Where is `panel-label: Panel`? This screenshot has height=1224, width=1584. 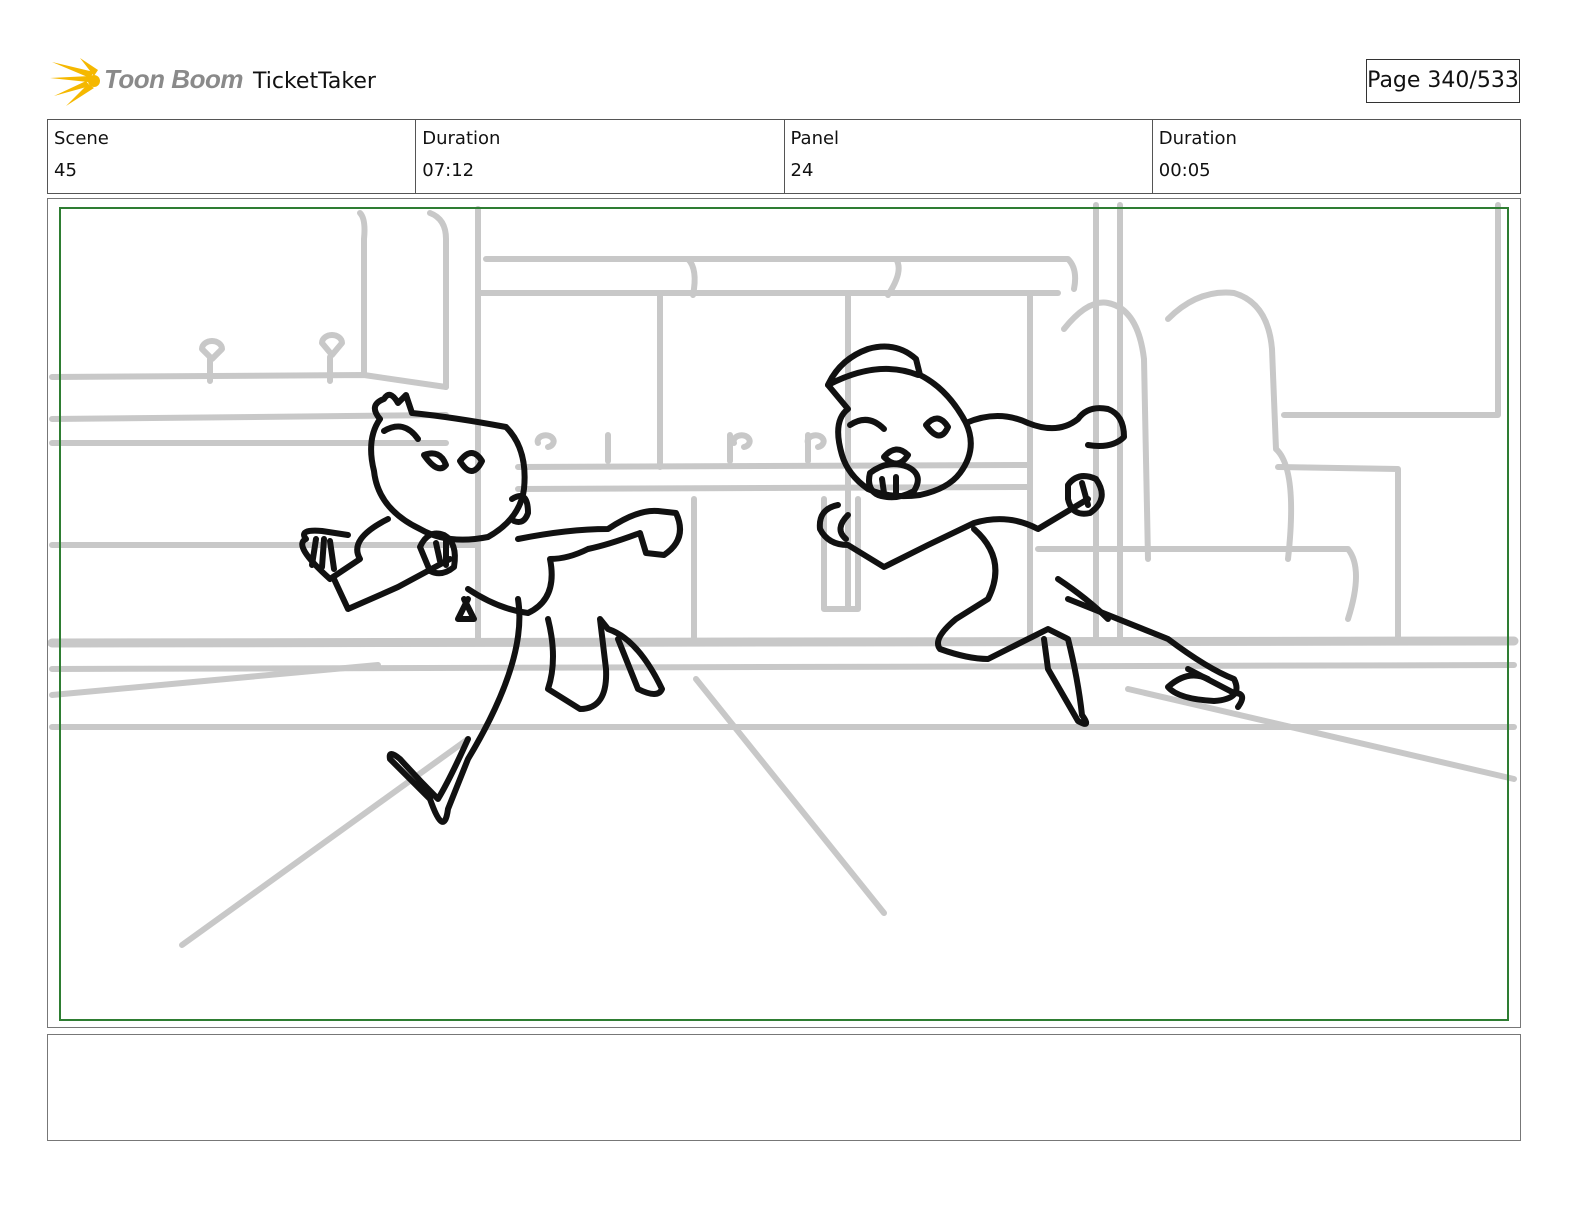
panel-label: Panel is located at coordinates (815, 138).